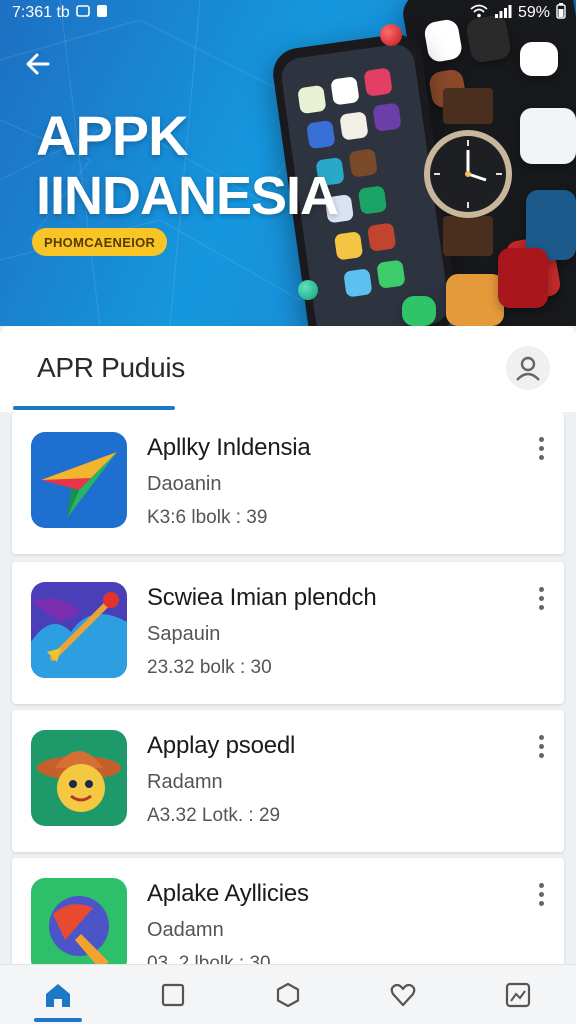 The height and width of the screenshot is (1024, 576). I want to click on paper-plane-icon, so click(79, 480).